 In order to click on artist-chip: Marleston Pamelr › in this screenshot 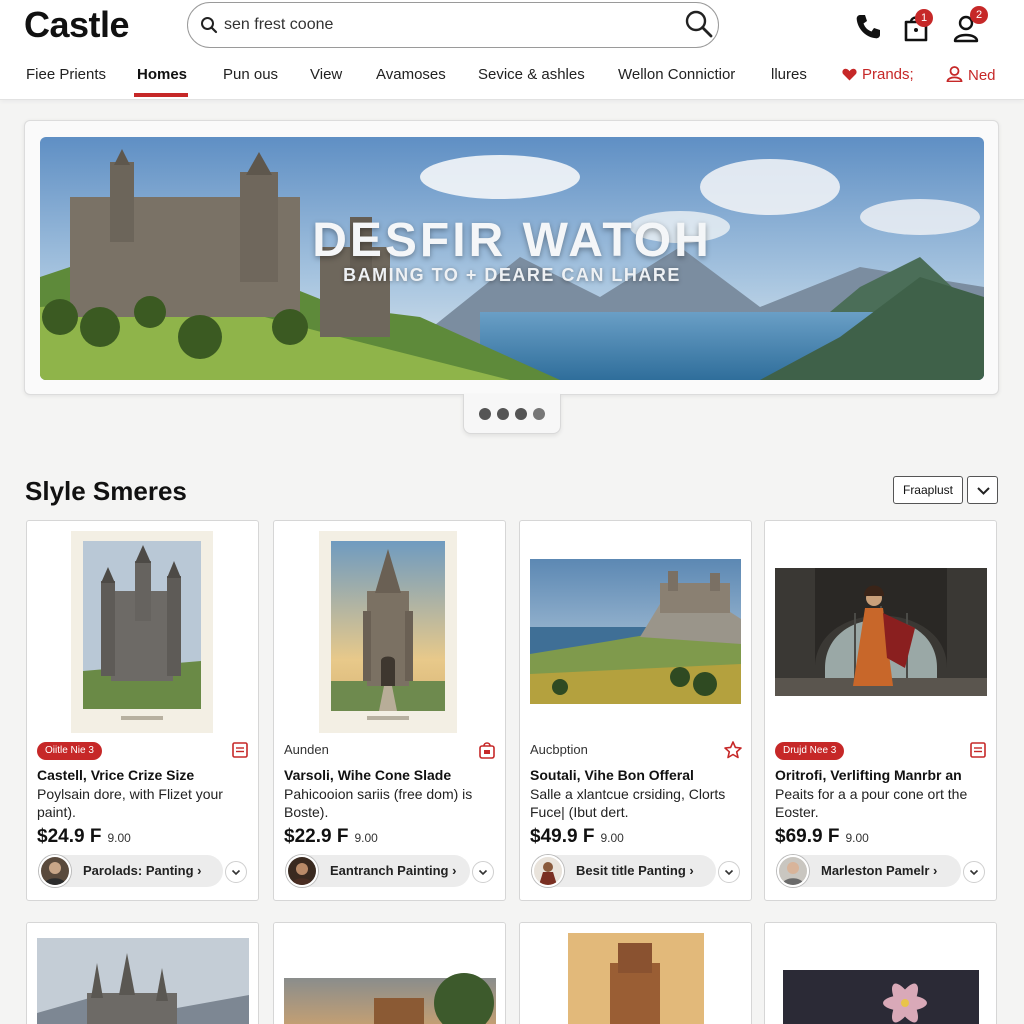, I will do `click(869, 871)`.